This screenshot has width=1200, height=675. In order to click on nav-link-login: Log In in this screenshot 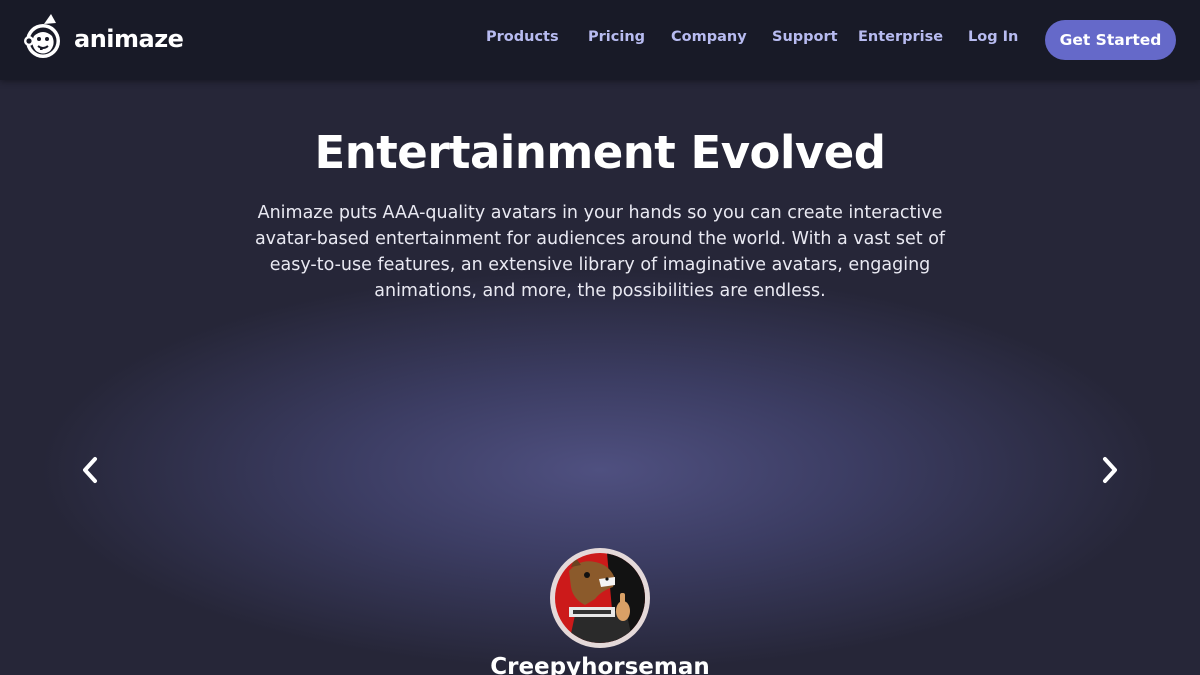, I will do `click(993, 37)`.